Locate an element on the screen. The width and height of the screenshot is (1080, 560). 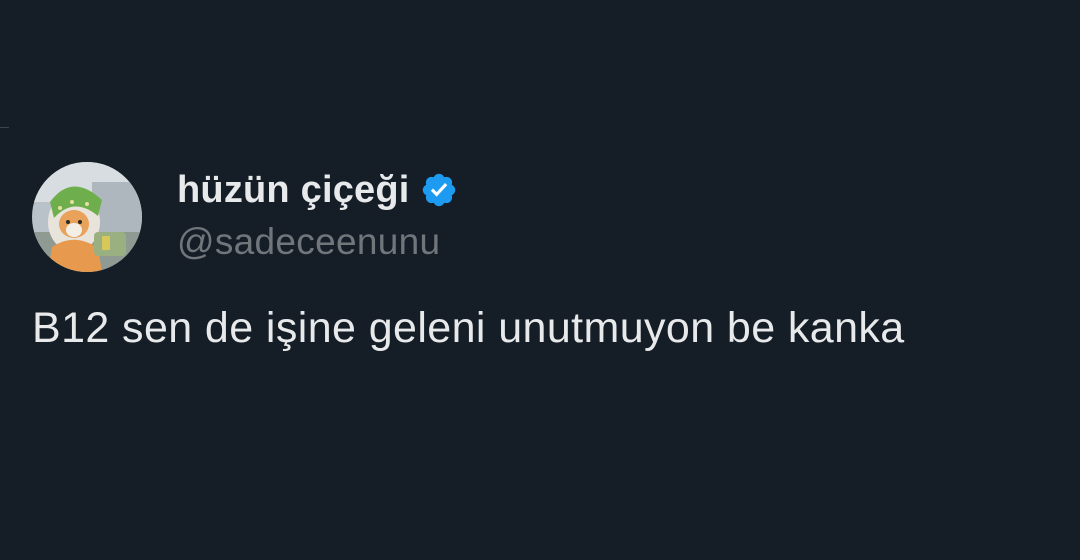
display-name-row: hüzün çiçeği is located at coordinates (317, 190).